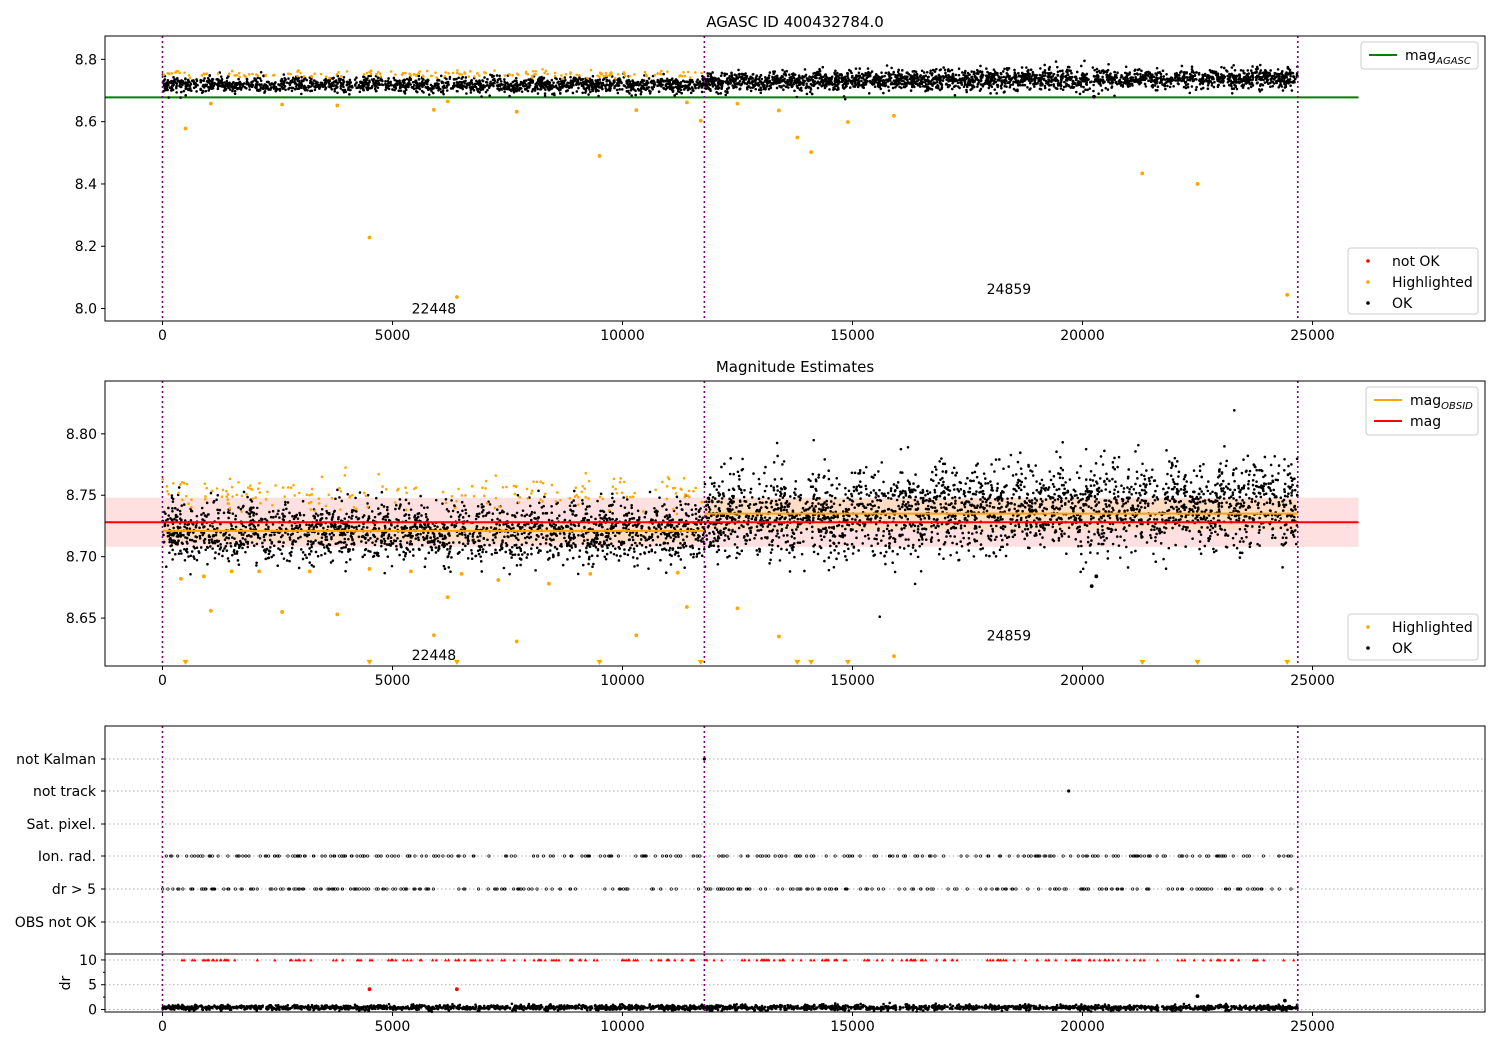 The width and height of the screenshot is (1500, 1050). What do you see at coordinates (66, 982) in the screenshot?
I see `dr-axis-label: dr` at bounding box center [66, 982].